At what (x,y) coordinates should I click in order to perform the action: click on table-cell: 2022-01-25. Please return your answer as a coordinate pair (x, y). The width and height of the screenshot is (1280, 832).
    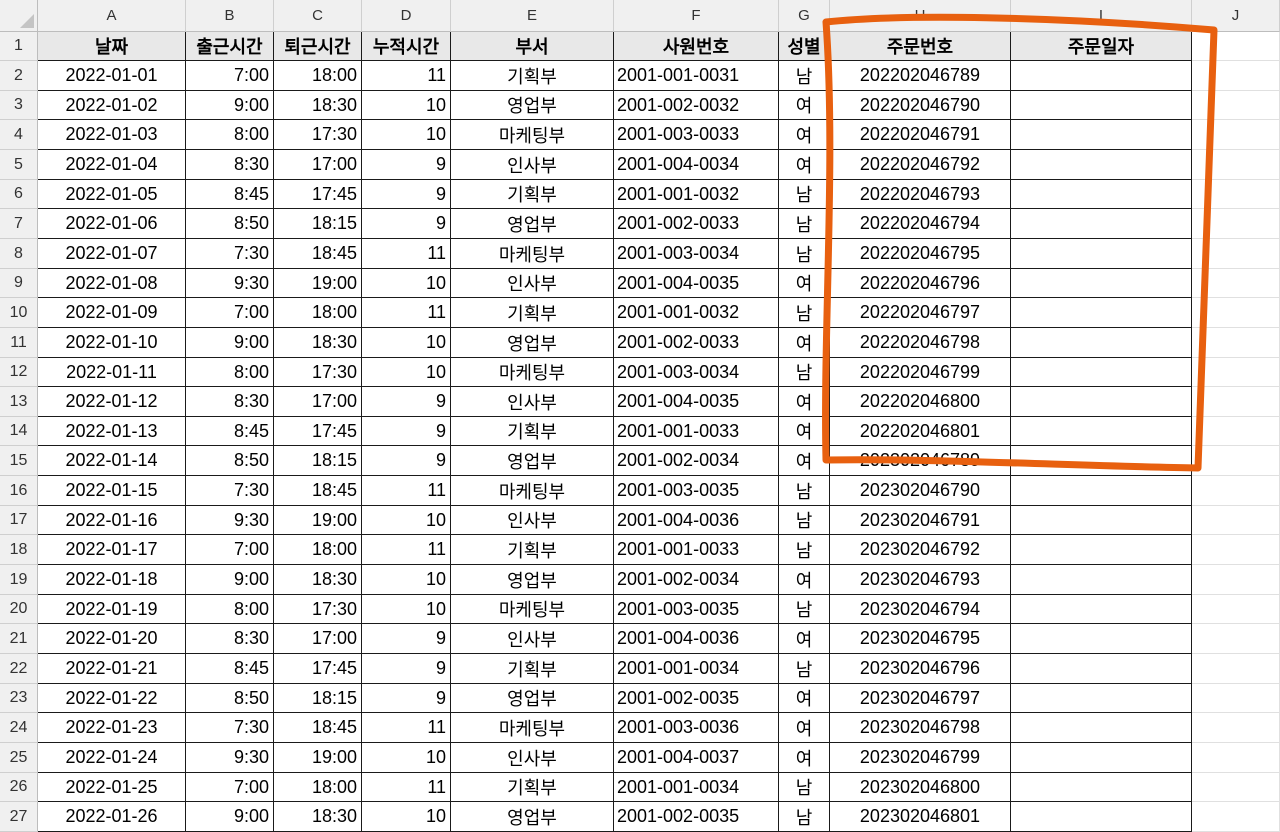
    Looking at the image, I should click on (112, 787).